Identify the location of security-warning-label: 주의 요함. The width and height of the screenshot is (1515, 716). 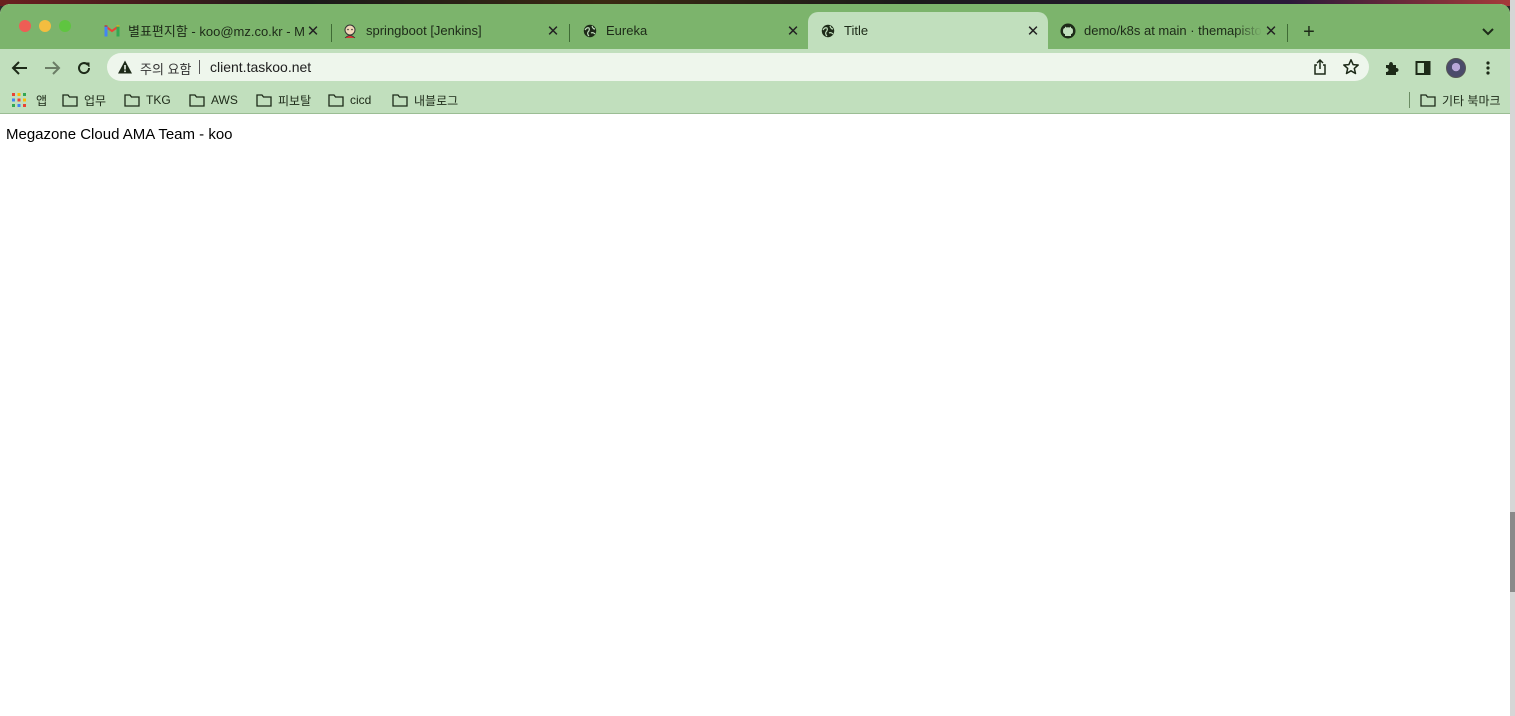
(165, 68).